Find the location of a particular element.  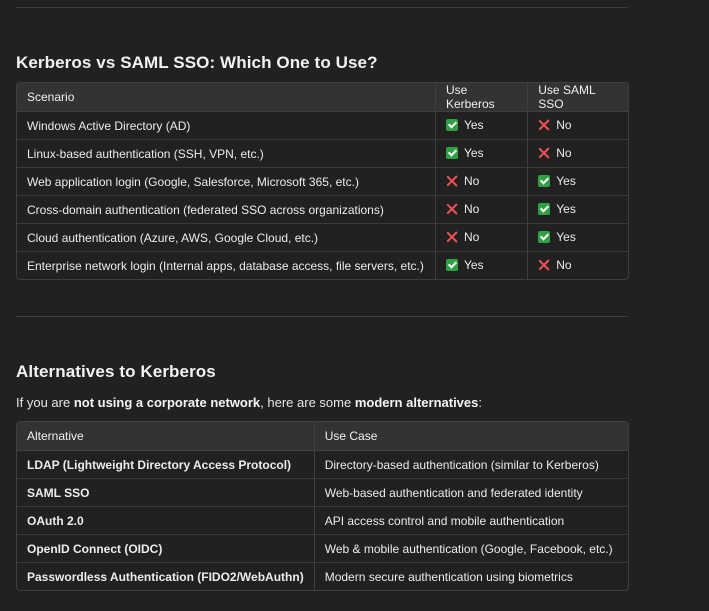

scenario-cell: Windows Active Directory (AD) is located at coordinates (226, 126).